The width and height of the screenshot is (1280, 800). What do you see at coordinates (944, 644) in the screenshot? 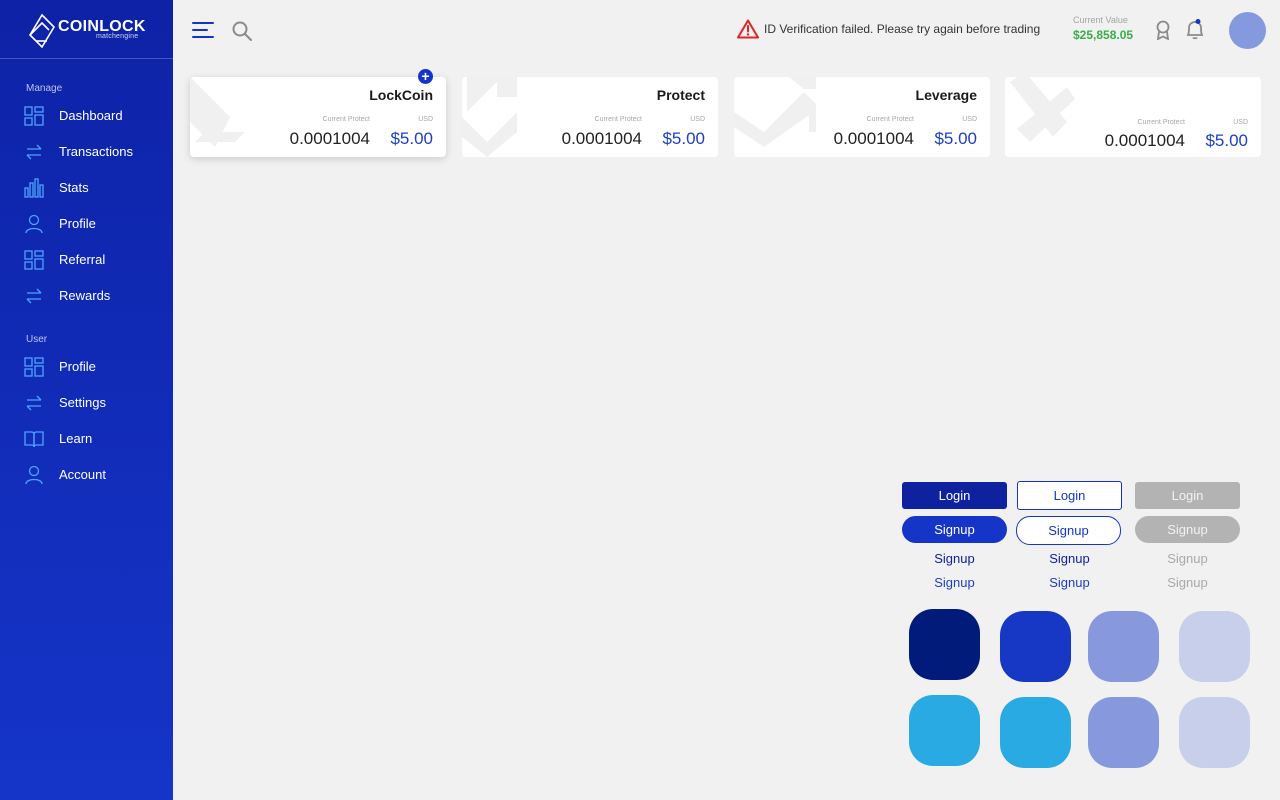
I see `swatch-navy` at bounding box center [944, 644].